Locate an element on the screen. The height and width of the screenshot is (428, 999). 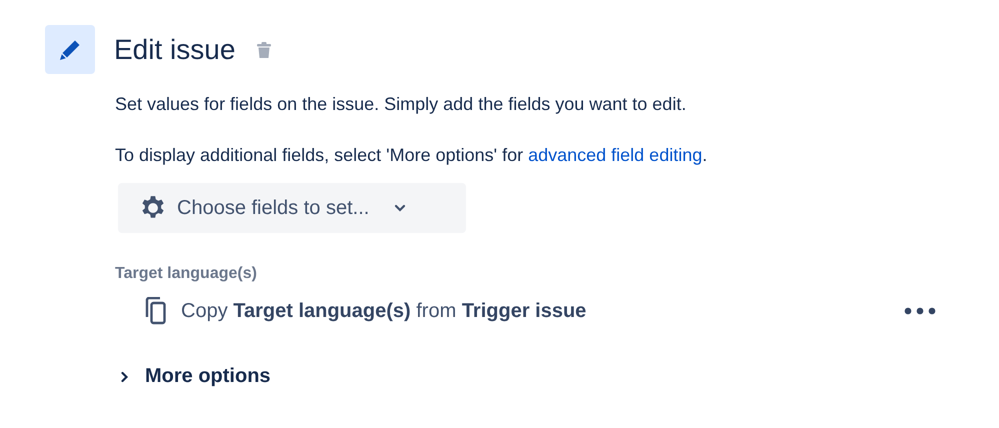
field-label: Target language(s) is located at coordinates (186, 274).